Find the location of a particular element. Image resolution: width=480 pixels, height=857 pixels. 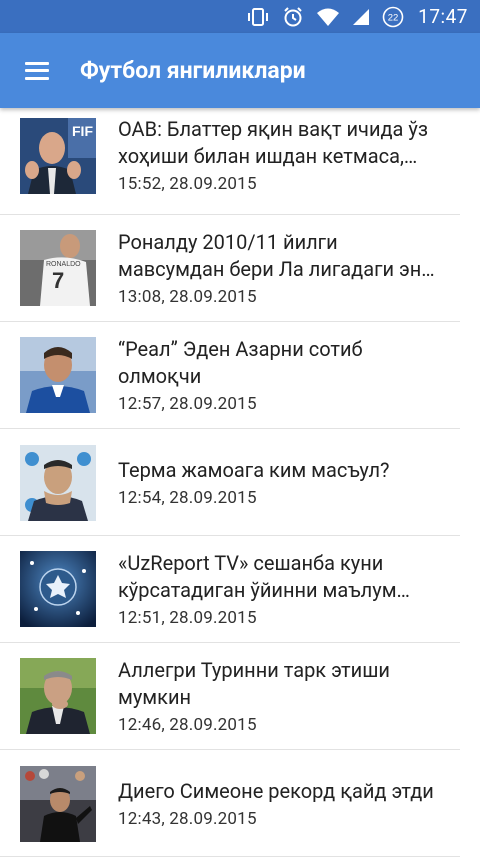

app-title: Футбол янгиликлари is located at coordinates (193, 70).